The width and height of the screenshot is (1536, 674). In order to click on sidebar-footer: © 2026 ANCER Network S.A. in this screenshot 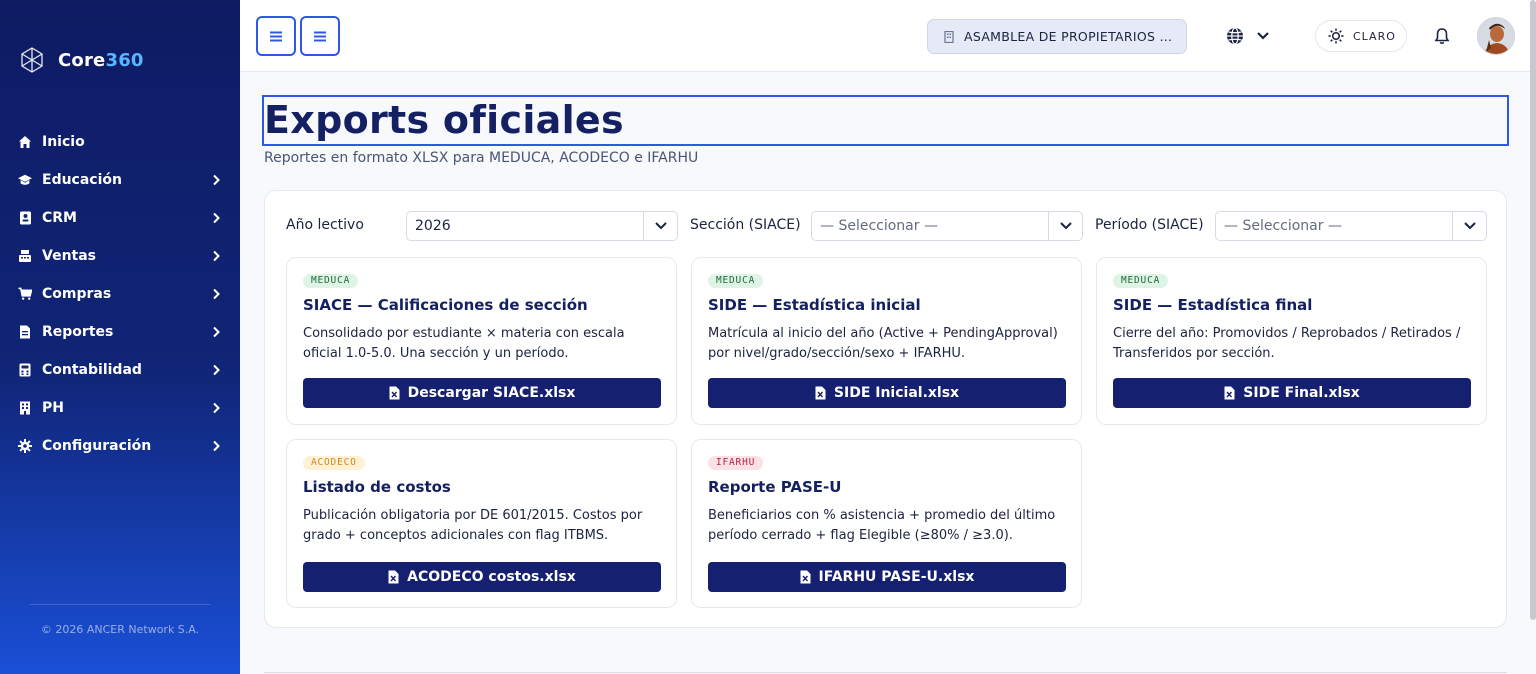, I will do `click(120, 629)`.